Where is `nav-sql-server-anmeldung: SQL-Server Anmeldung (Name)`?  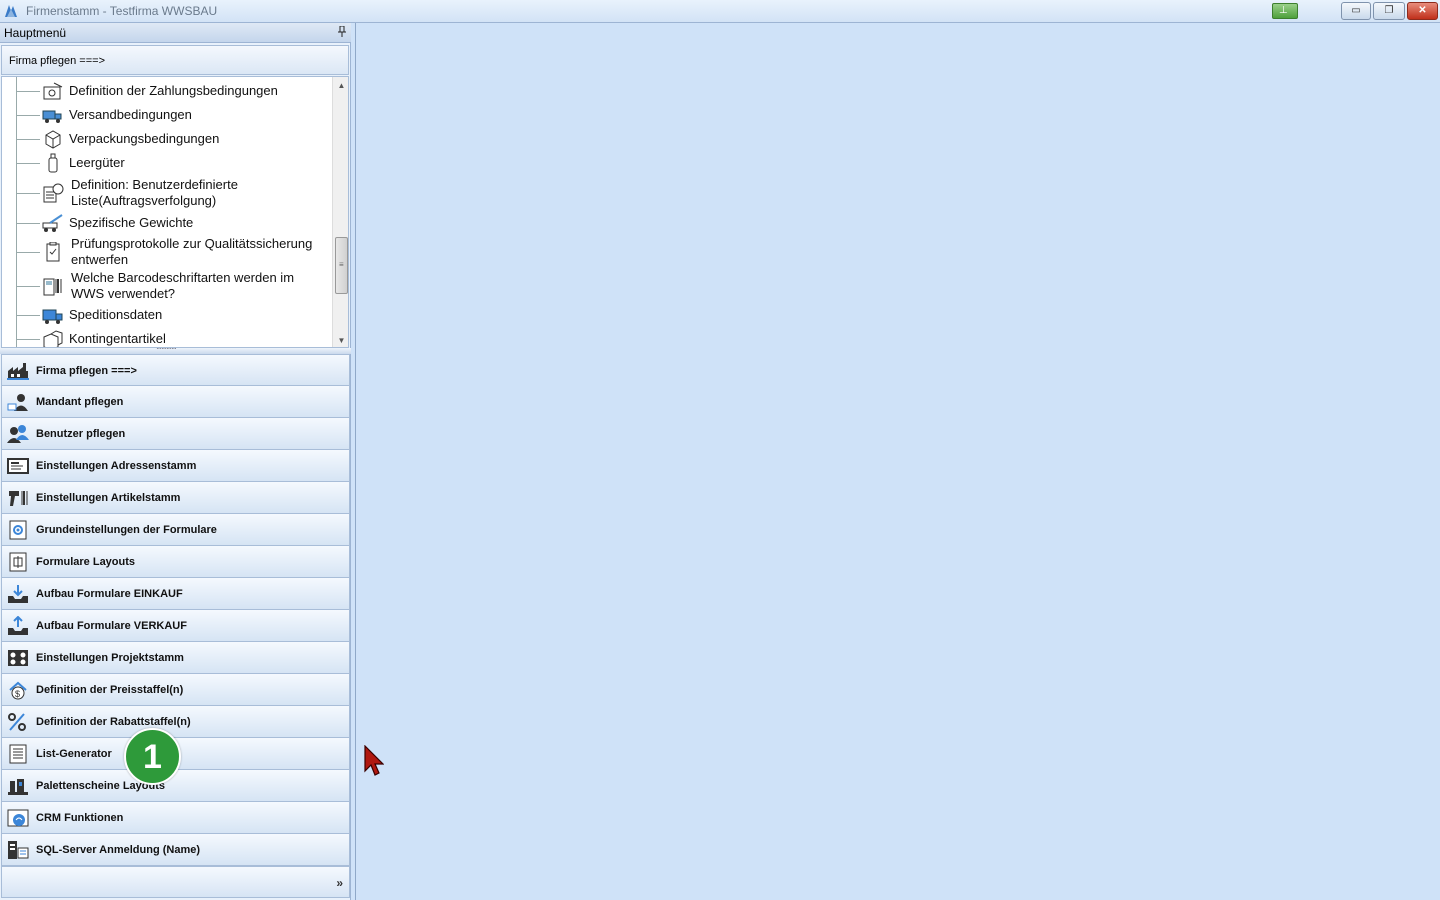 nav-sql-server-anmeldung: SQL-Server Anmeldung (Name) is located at coordinates (175, 850).